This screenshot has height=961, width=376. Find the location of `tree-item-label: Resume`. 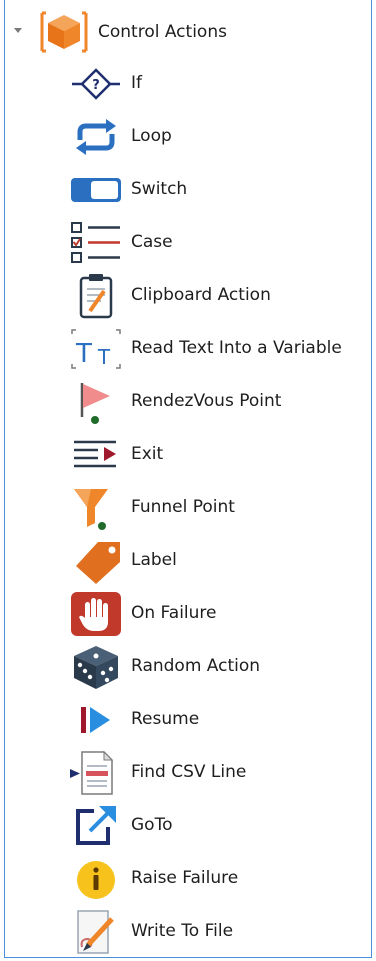

tree-item-label: Resume is located at coordinates (165, 719).